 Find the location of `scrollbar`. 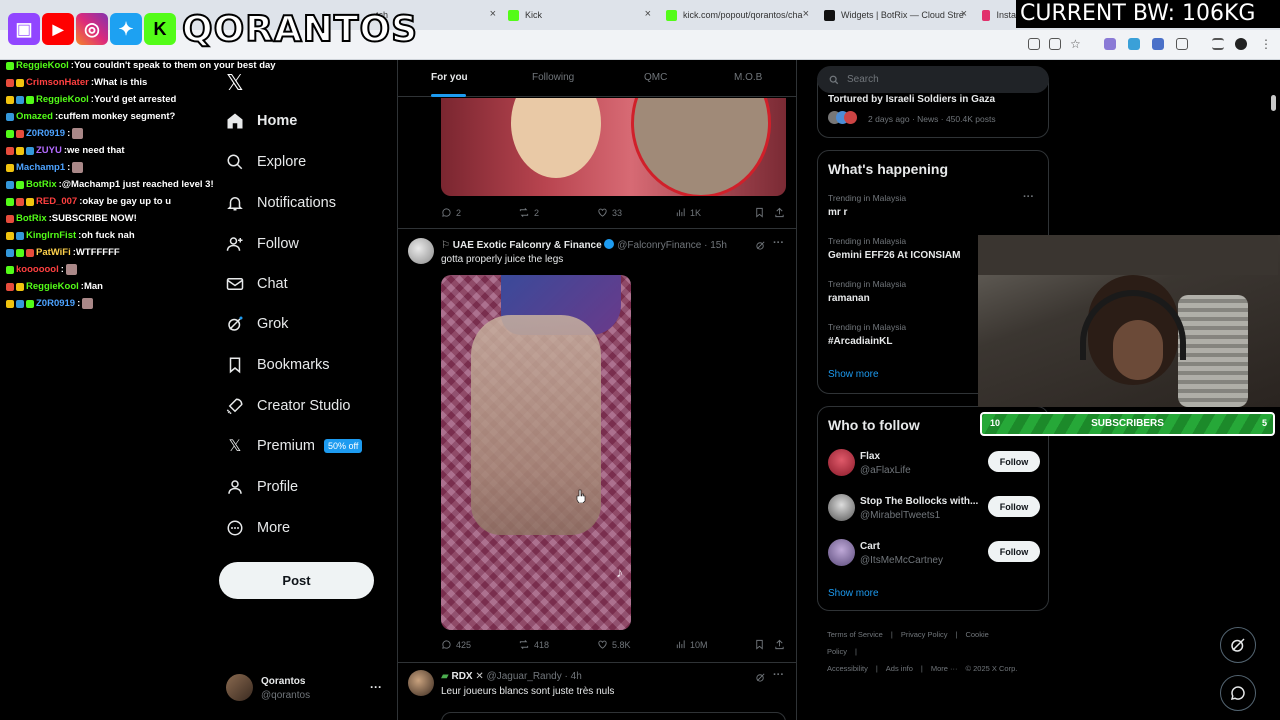

scrollbar is located at coordinates (1273, 103).